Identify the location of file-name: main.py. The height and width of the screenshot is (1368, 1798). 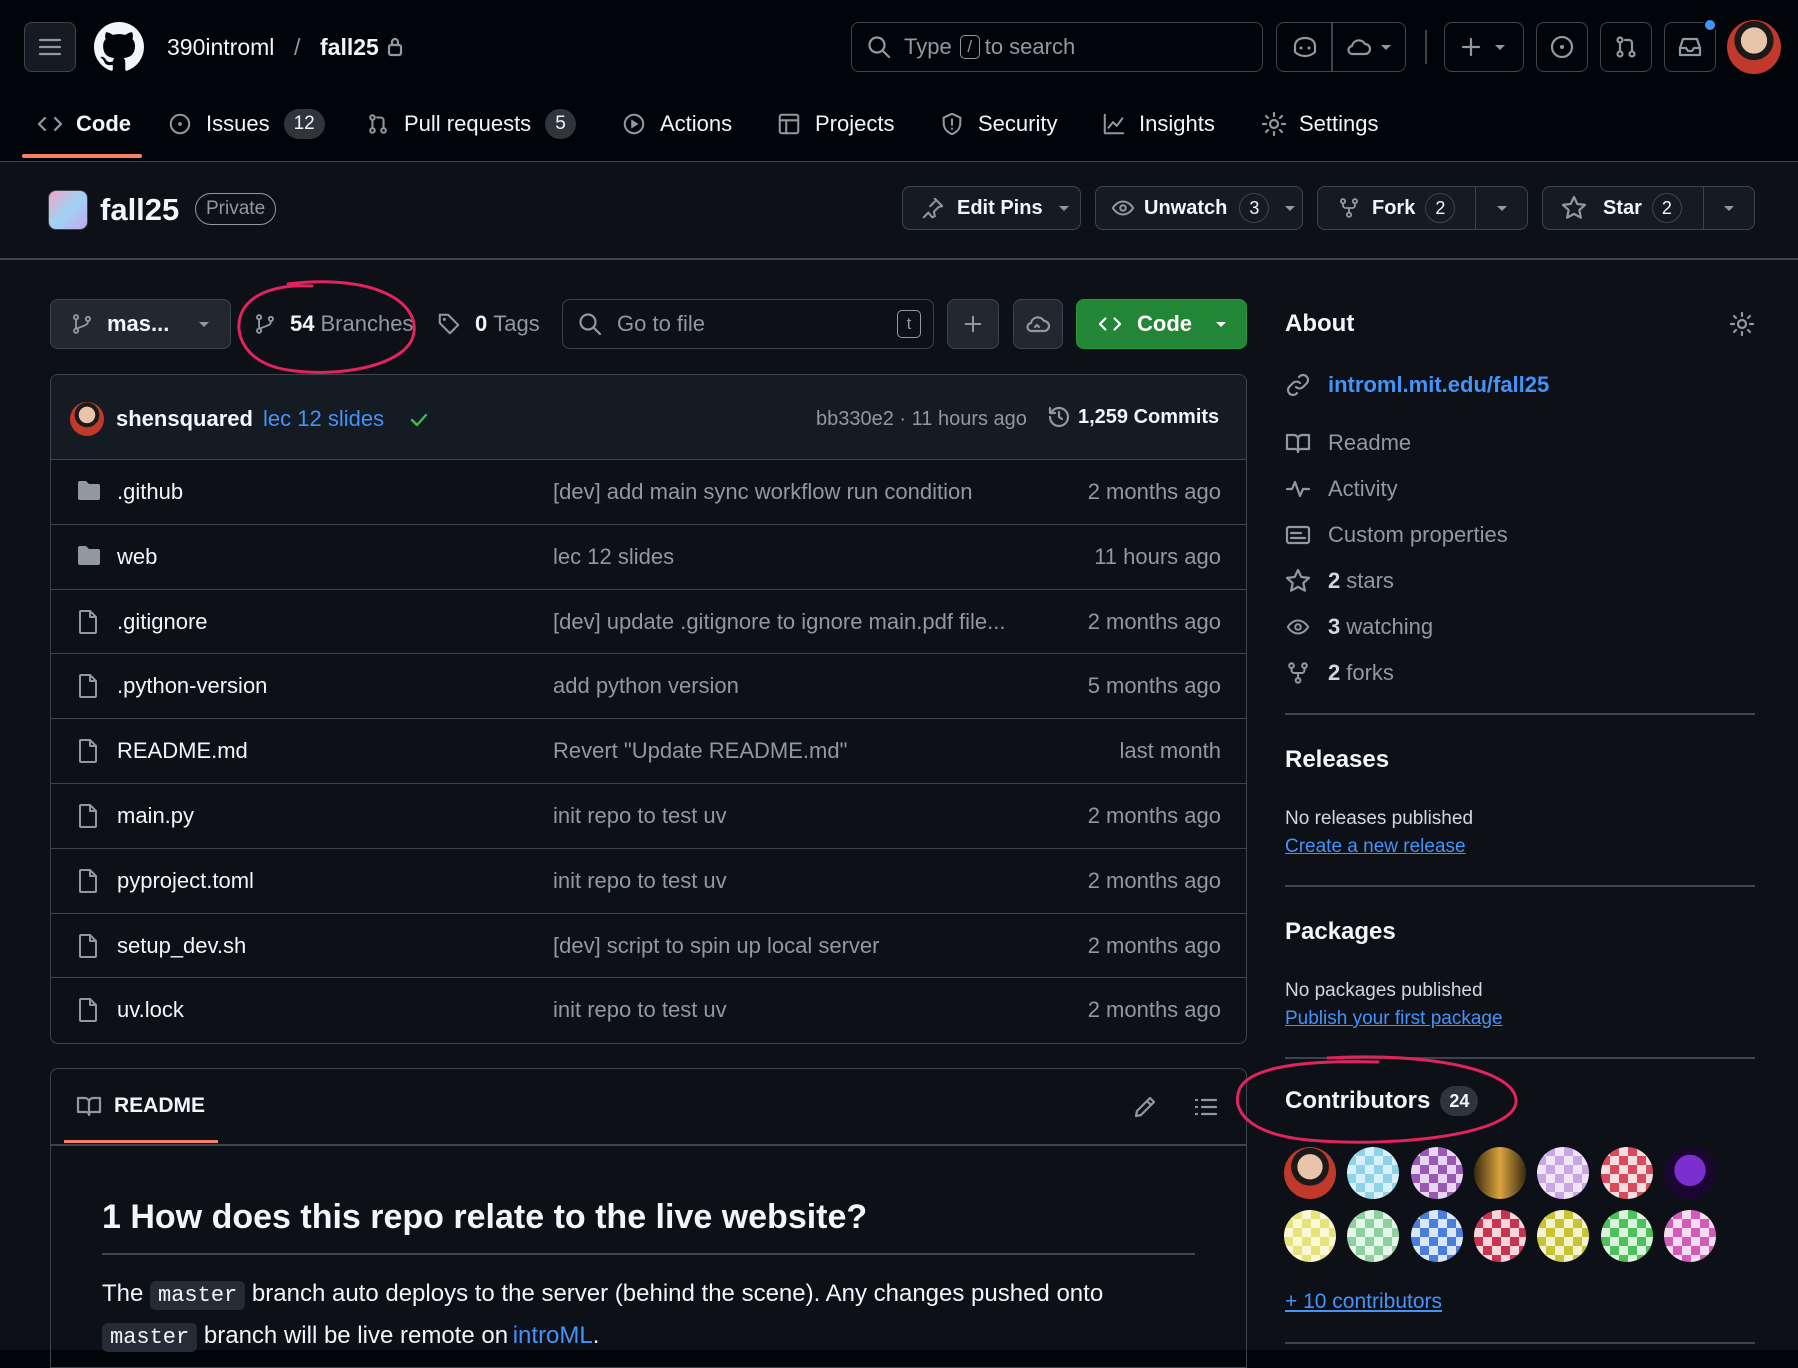
(155, 816).